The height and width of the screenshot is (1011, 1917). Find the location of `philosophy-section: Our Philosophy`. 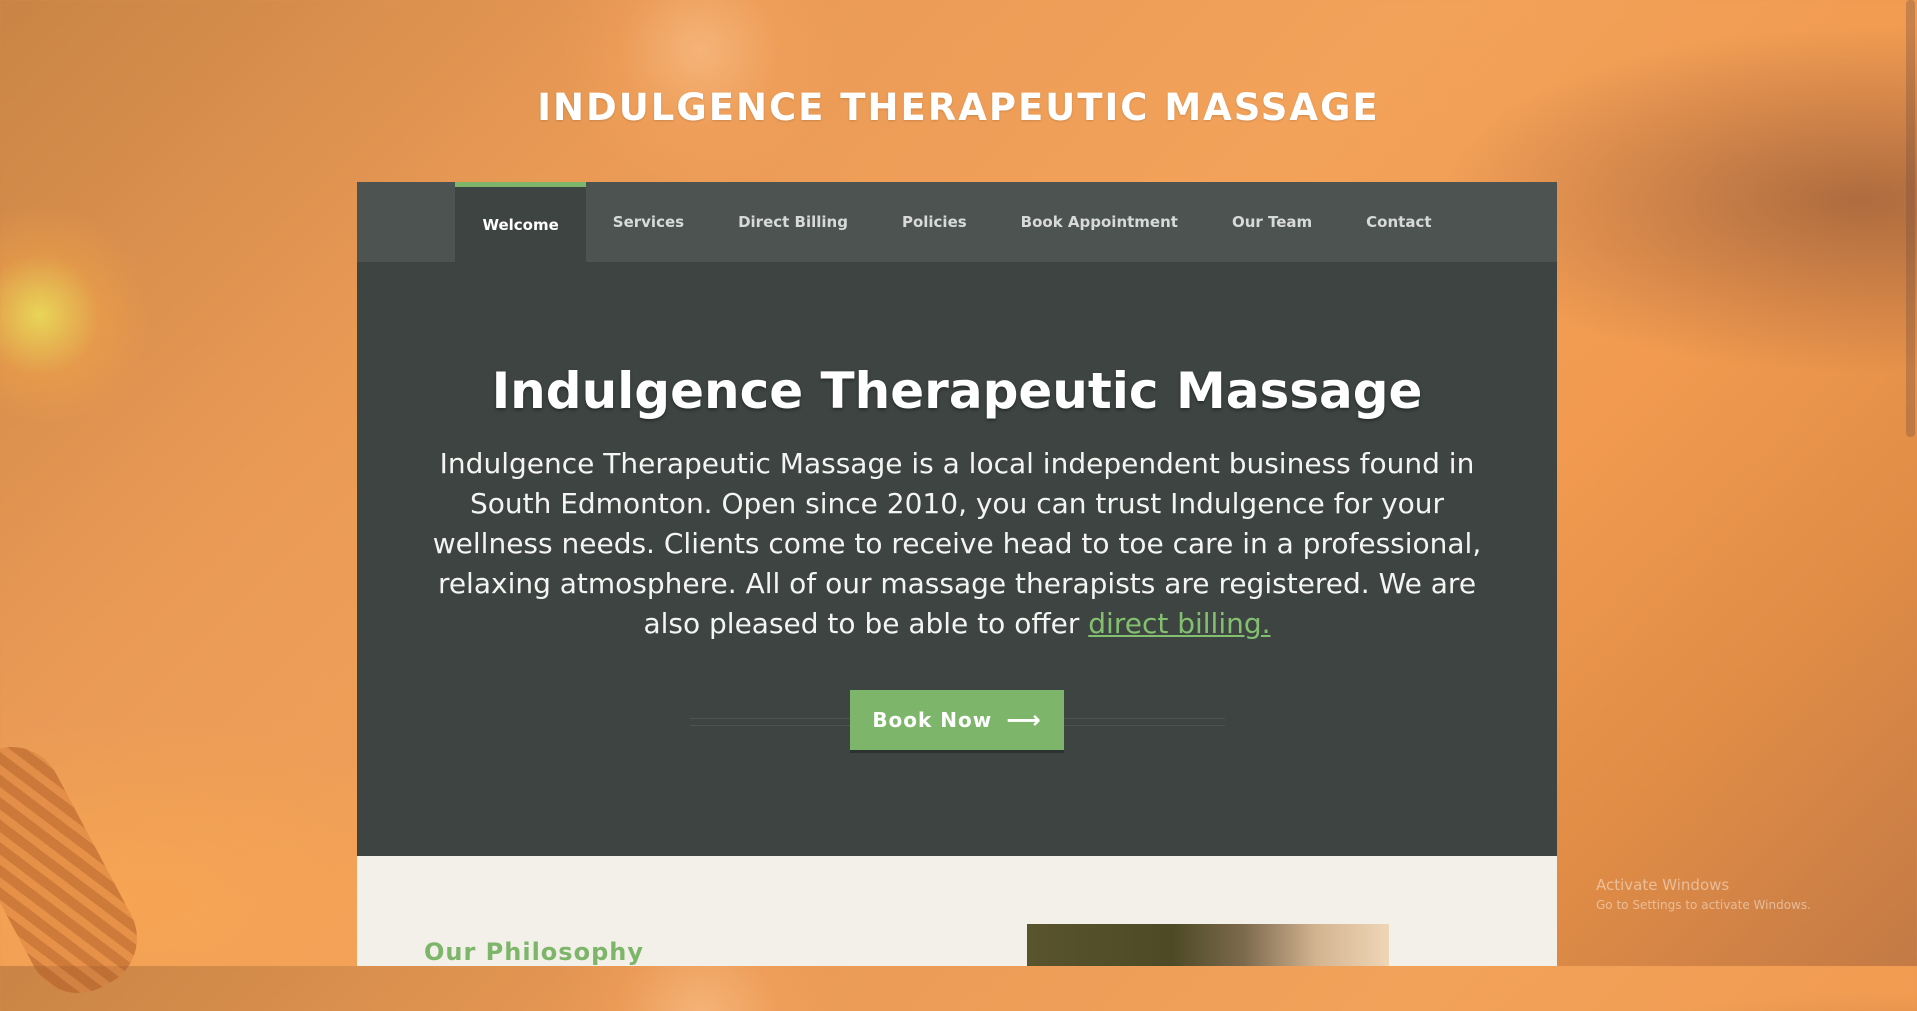

philosophy-section: Our Philosophy is located at coordinates (957, 911).